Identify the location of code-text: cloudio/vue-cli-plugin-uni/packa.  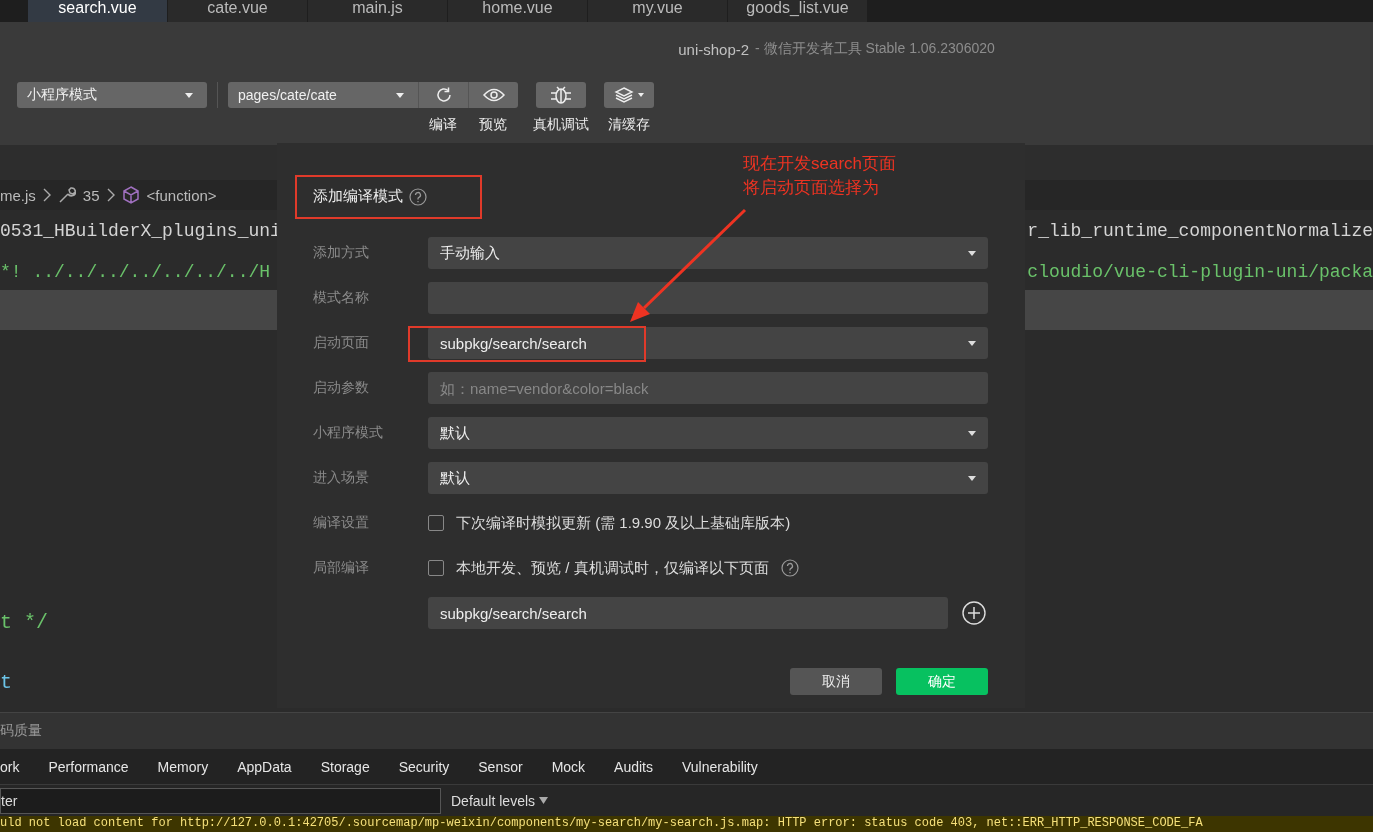
(1200, 272).